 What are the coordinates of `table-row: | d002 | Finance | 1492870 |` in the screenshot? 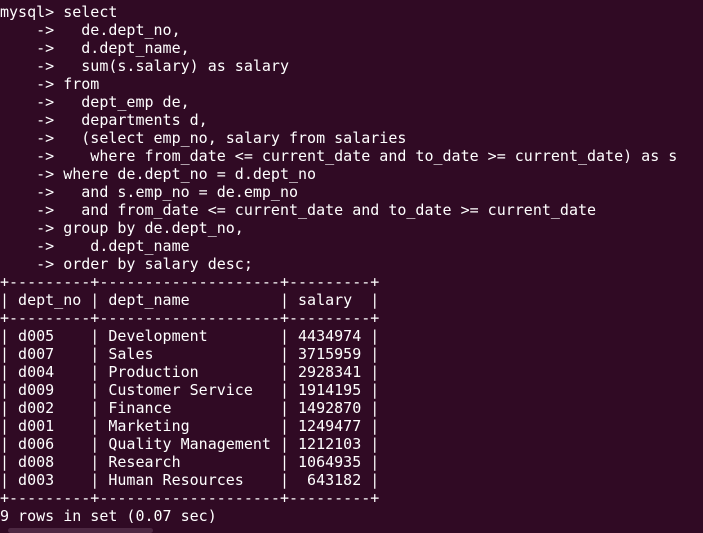 It's located at (190, 408).